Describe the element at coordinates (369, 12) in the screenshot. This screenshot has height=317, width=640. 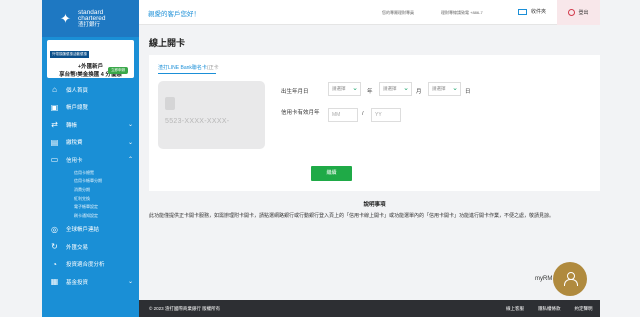
I see `top-bar: 親愛的客戶您好！ 您的專屬理財專員 理財專線請致電 +886-7 收件夾 登出` at that location.